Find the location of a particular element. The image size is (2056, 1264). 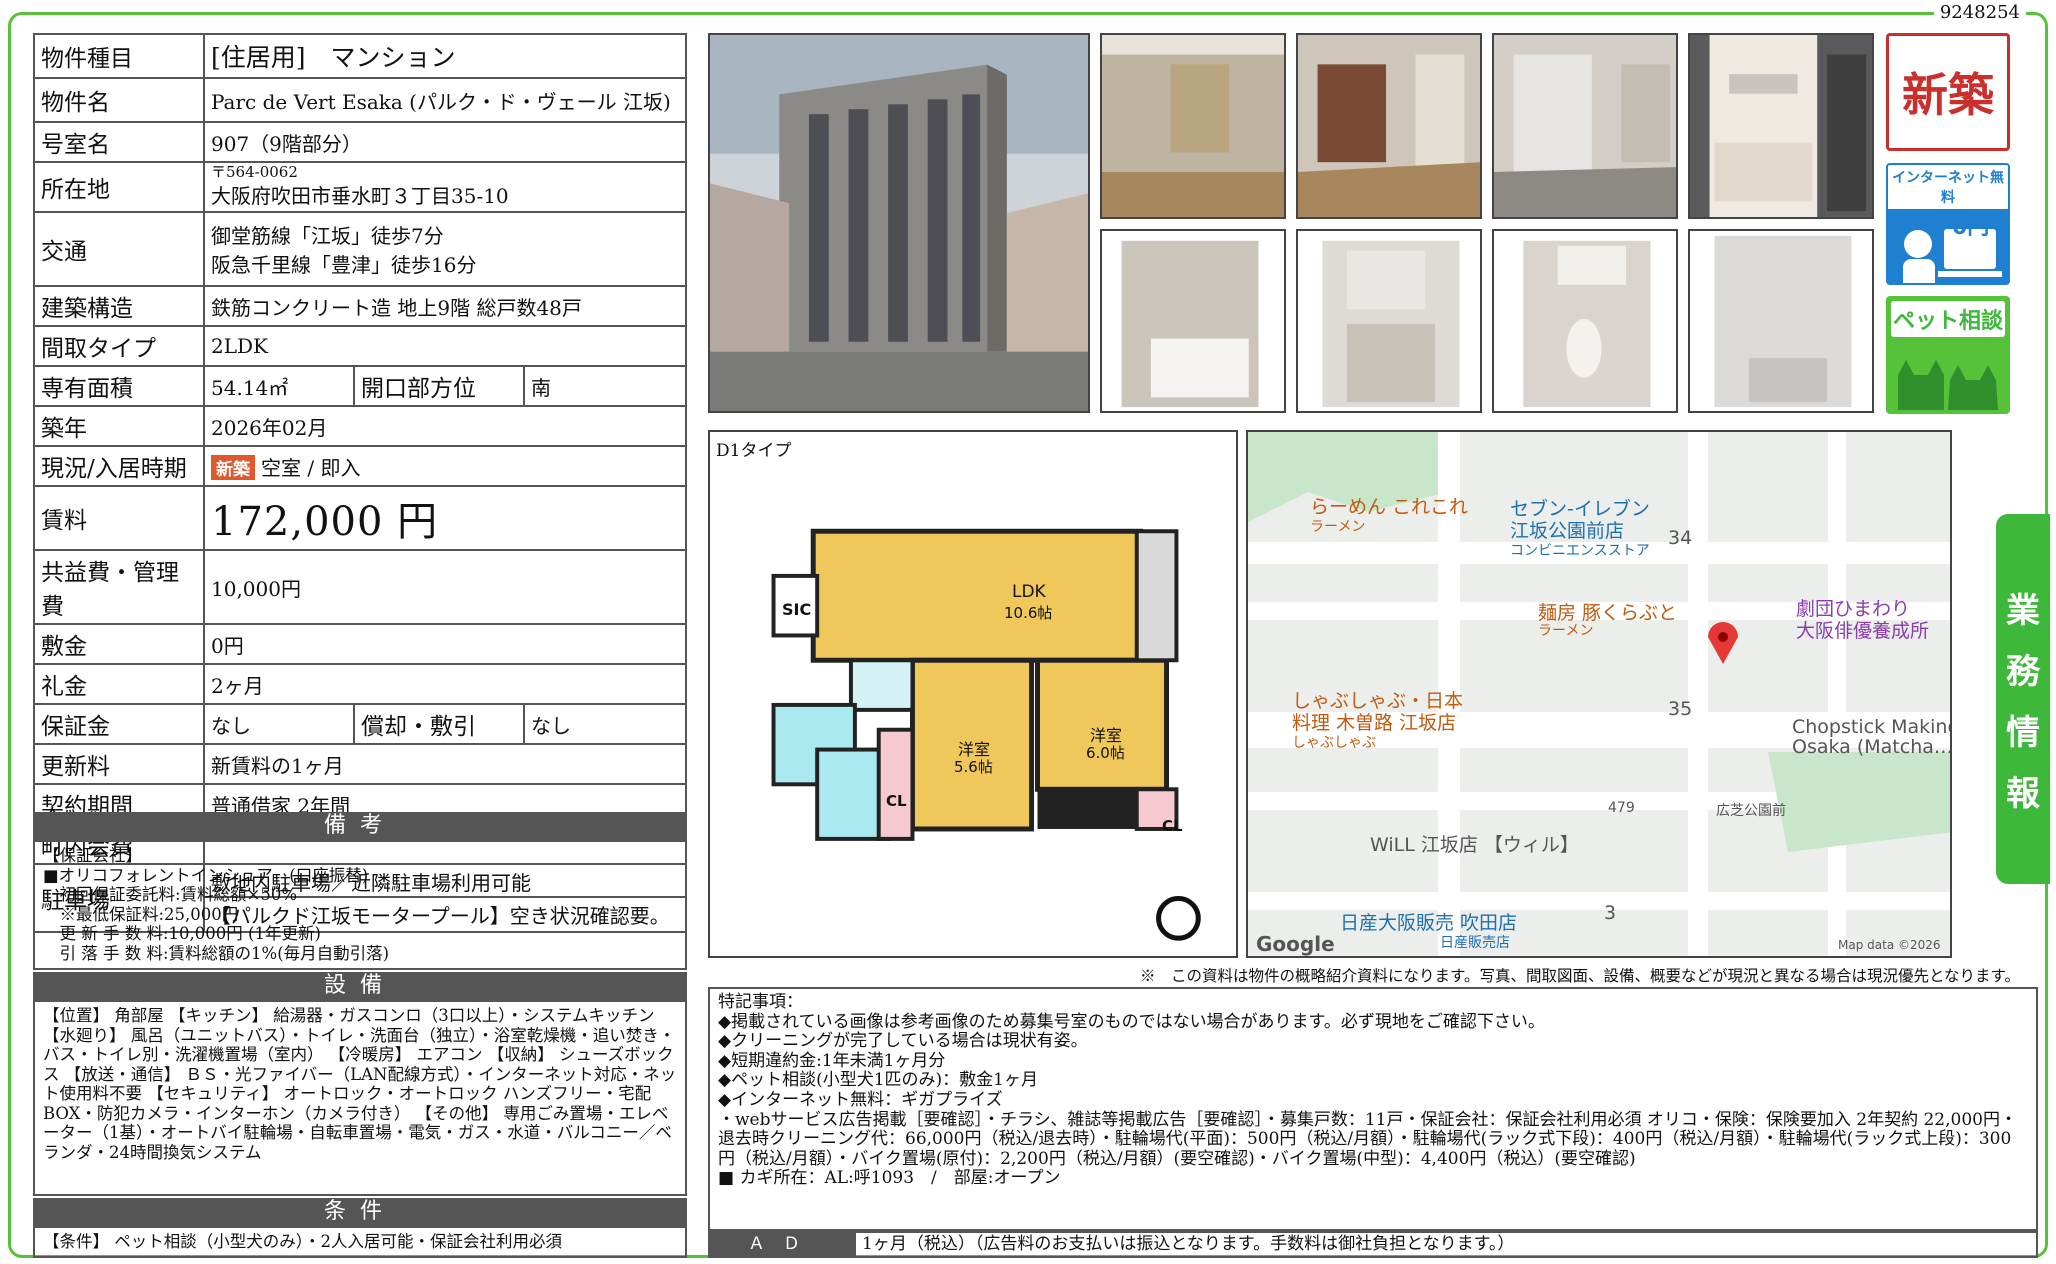

map-label-34: 34 is located at coordinates (1680, 538).